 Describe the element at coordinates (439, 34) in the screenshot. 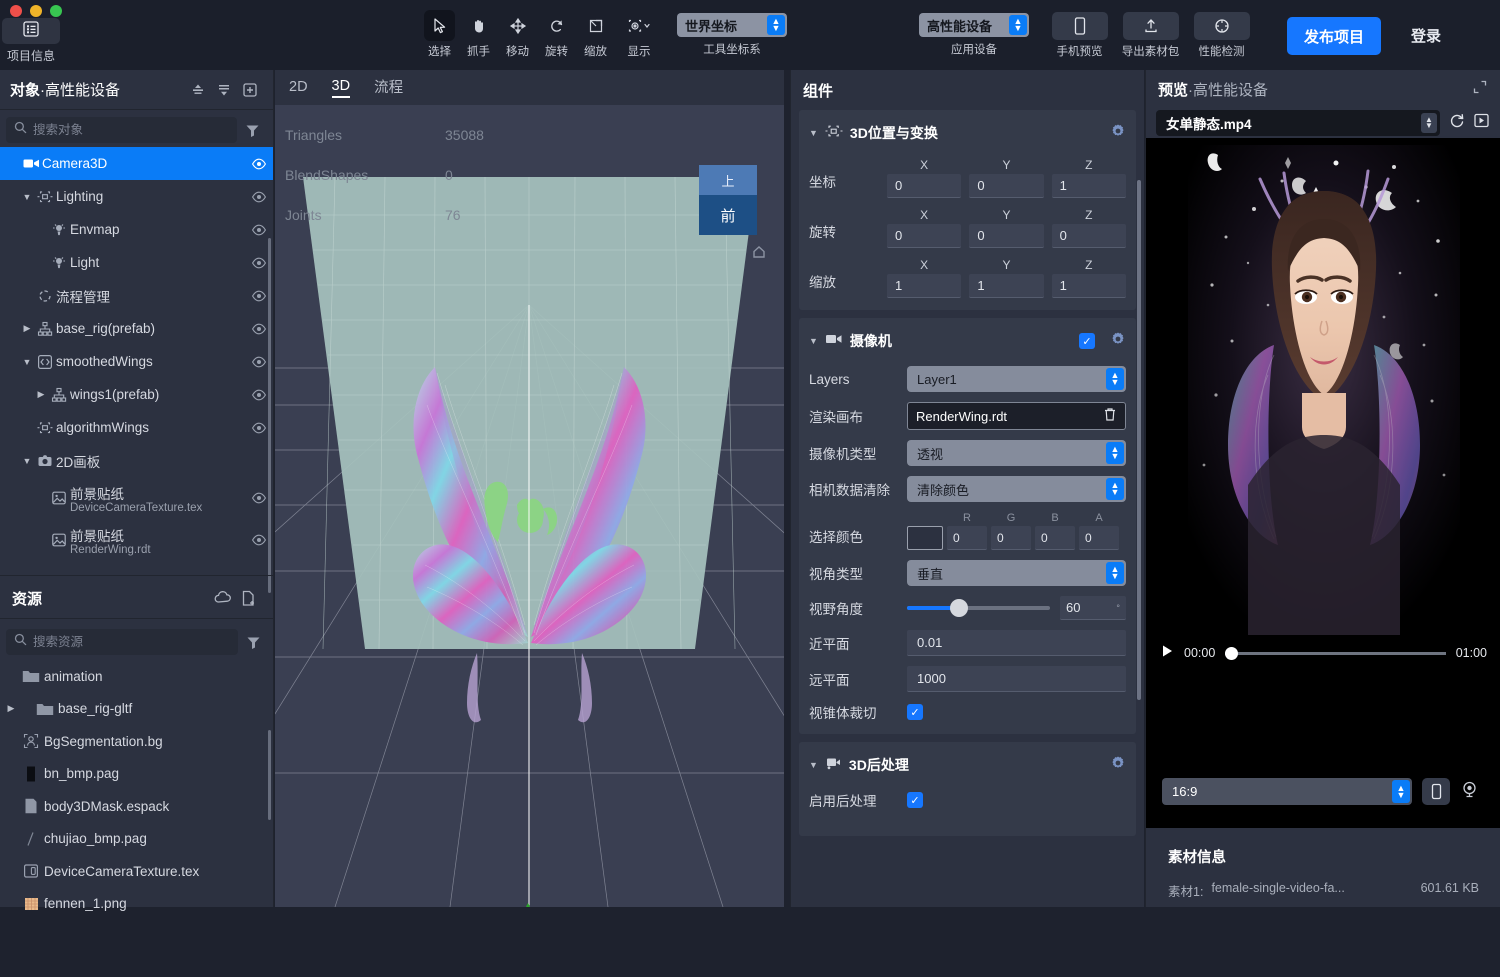

I see `tool-select: 选择` at that location.